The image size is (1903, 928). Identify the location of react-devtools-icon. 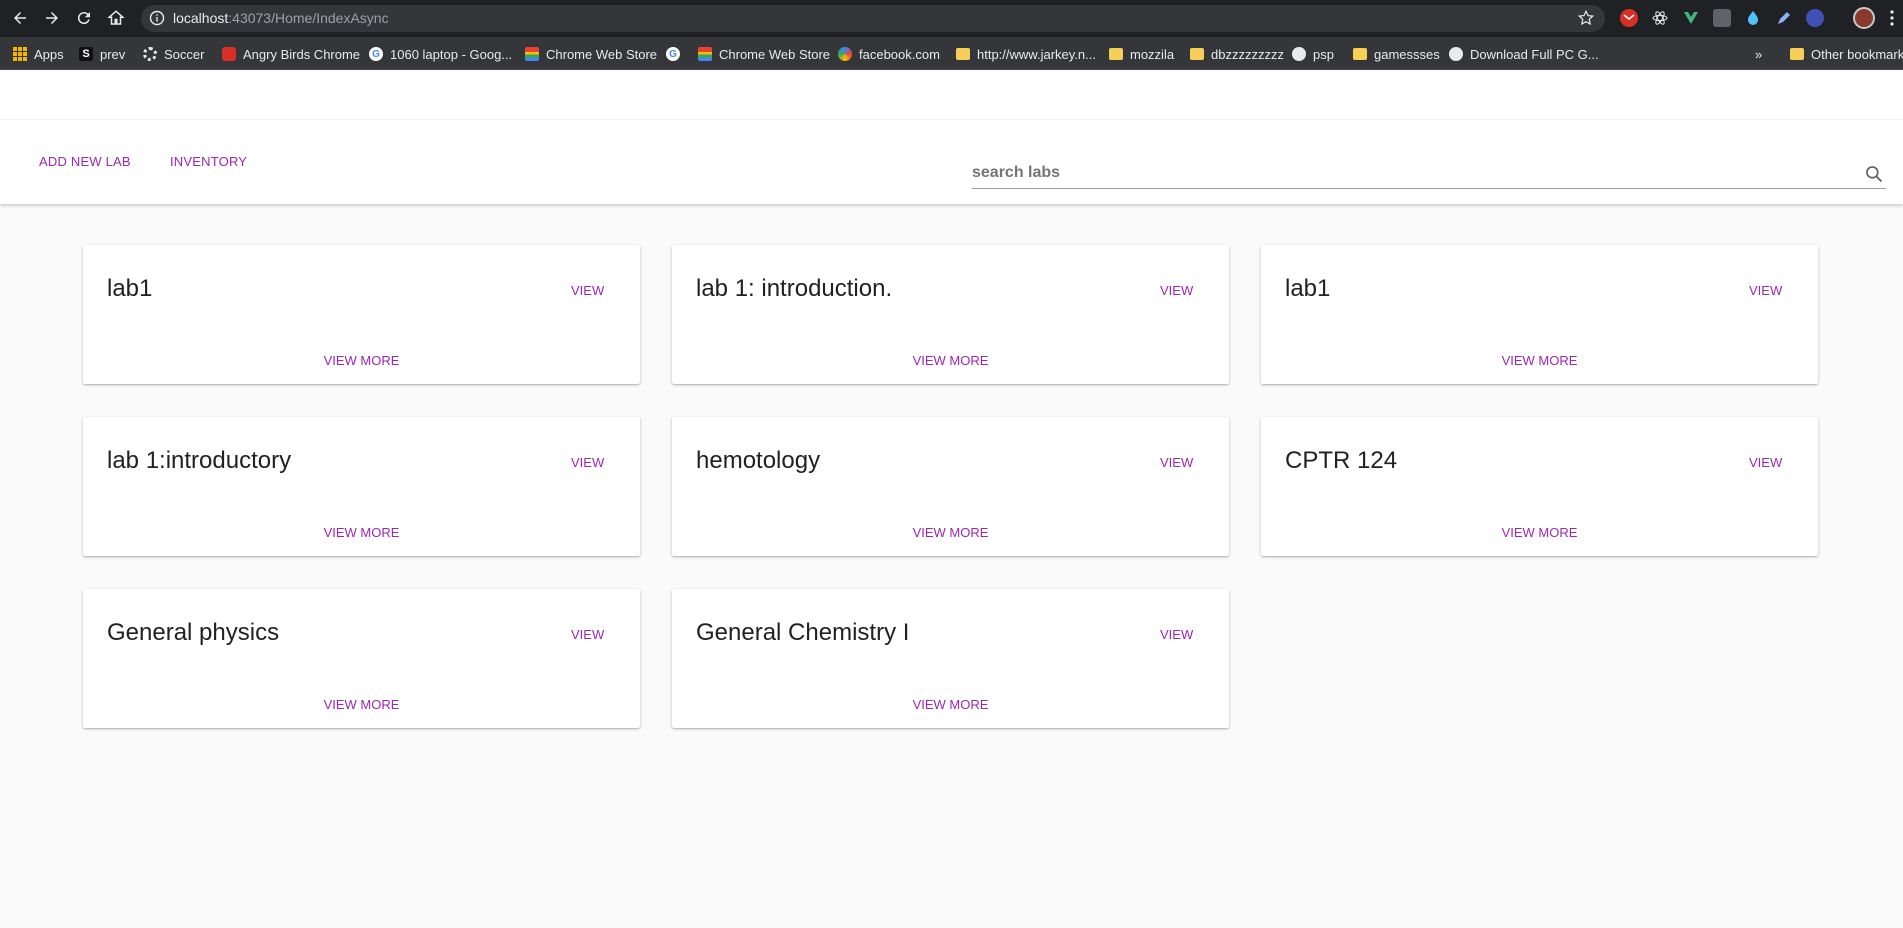
(1660, 18).